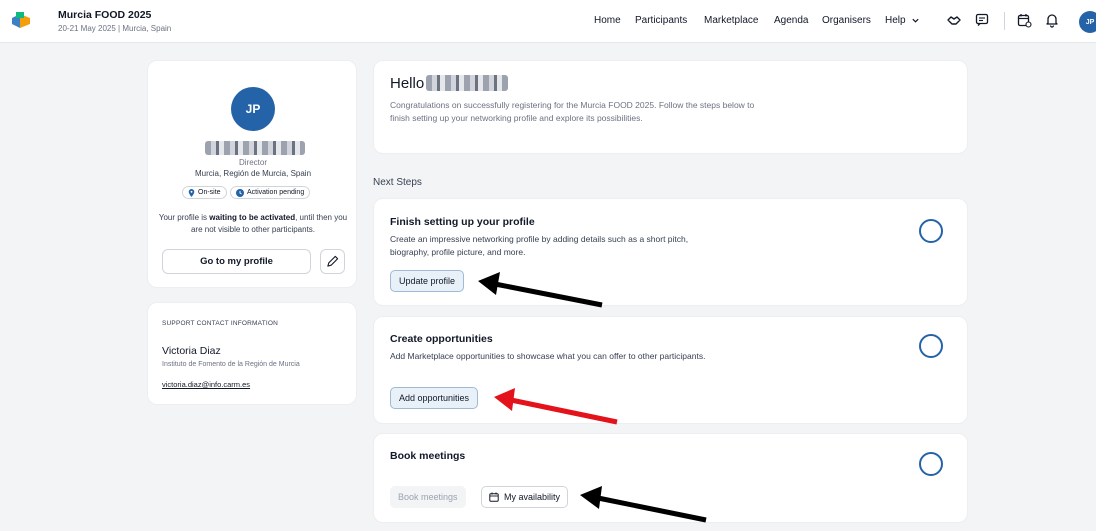 The width and height of the screenshot is (1096, 531). Describe the element at coordinates (434, 398) in the screenshot. I see `add-opportunities-button: Add opportunities` at that location.